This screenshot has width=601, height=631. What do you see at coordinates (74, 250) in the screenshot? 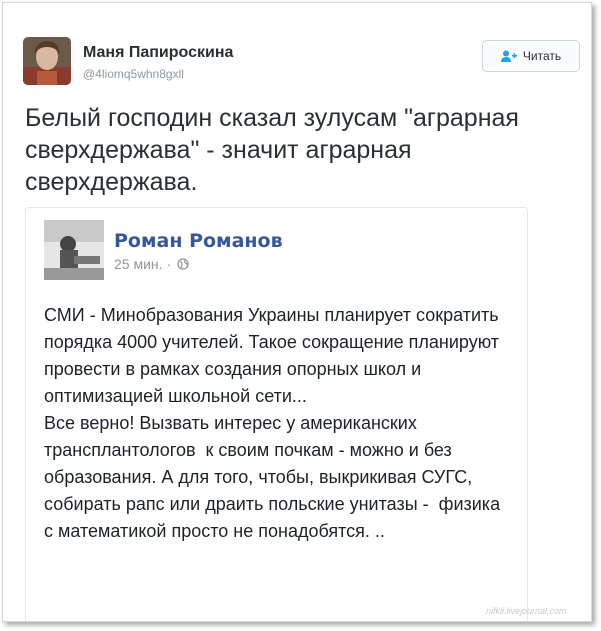
I see `embedded-author-avatar` at bounding box center [74, 250].